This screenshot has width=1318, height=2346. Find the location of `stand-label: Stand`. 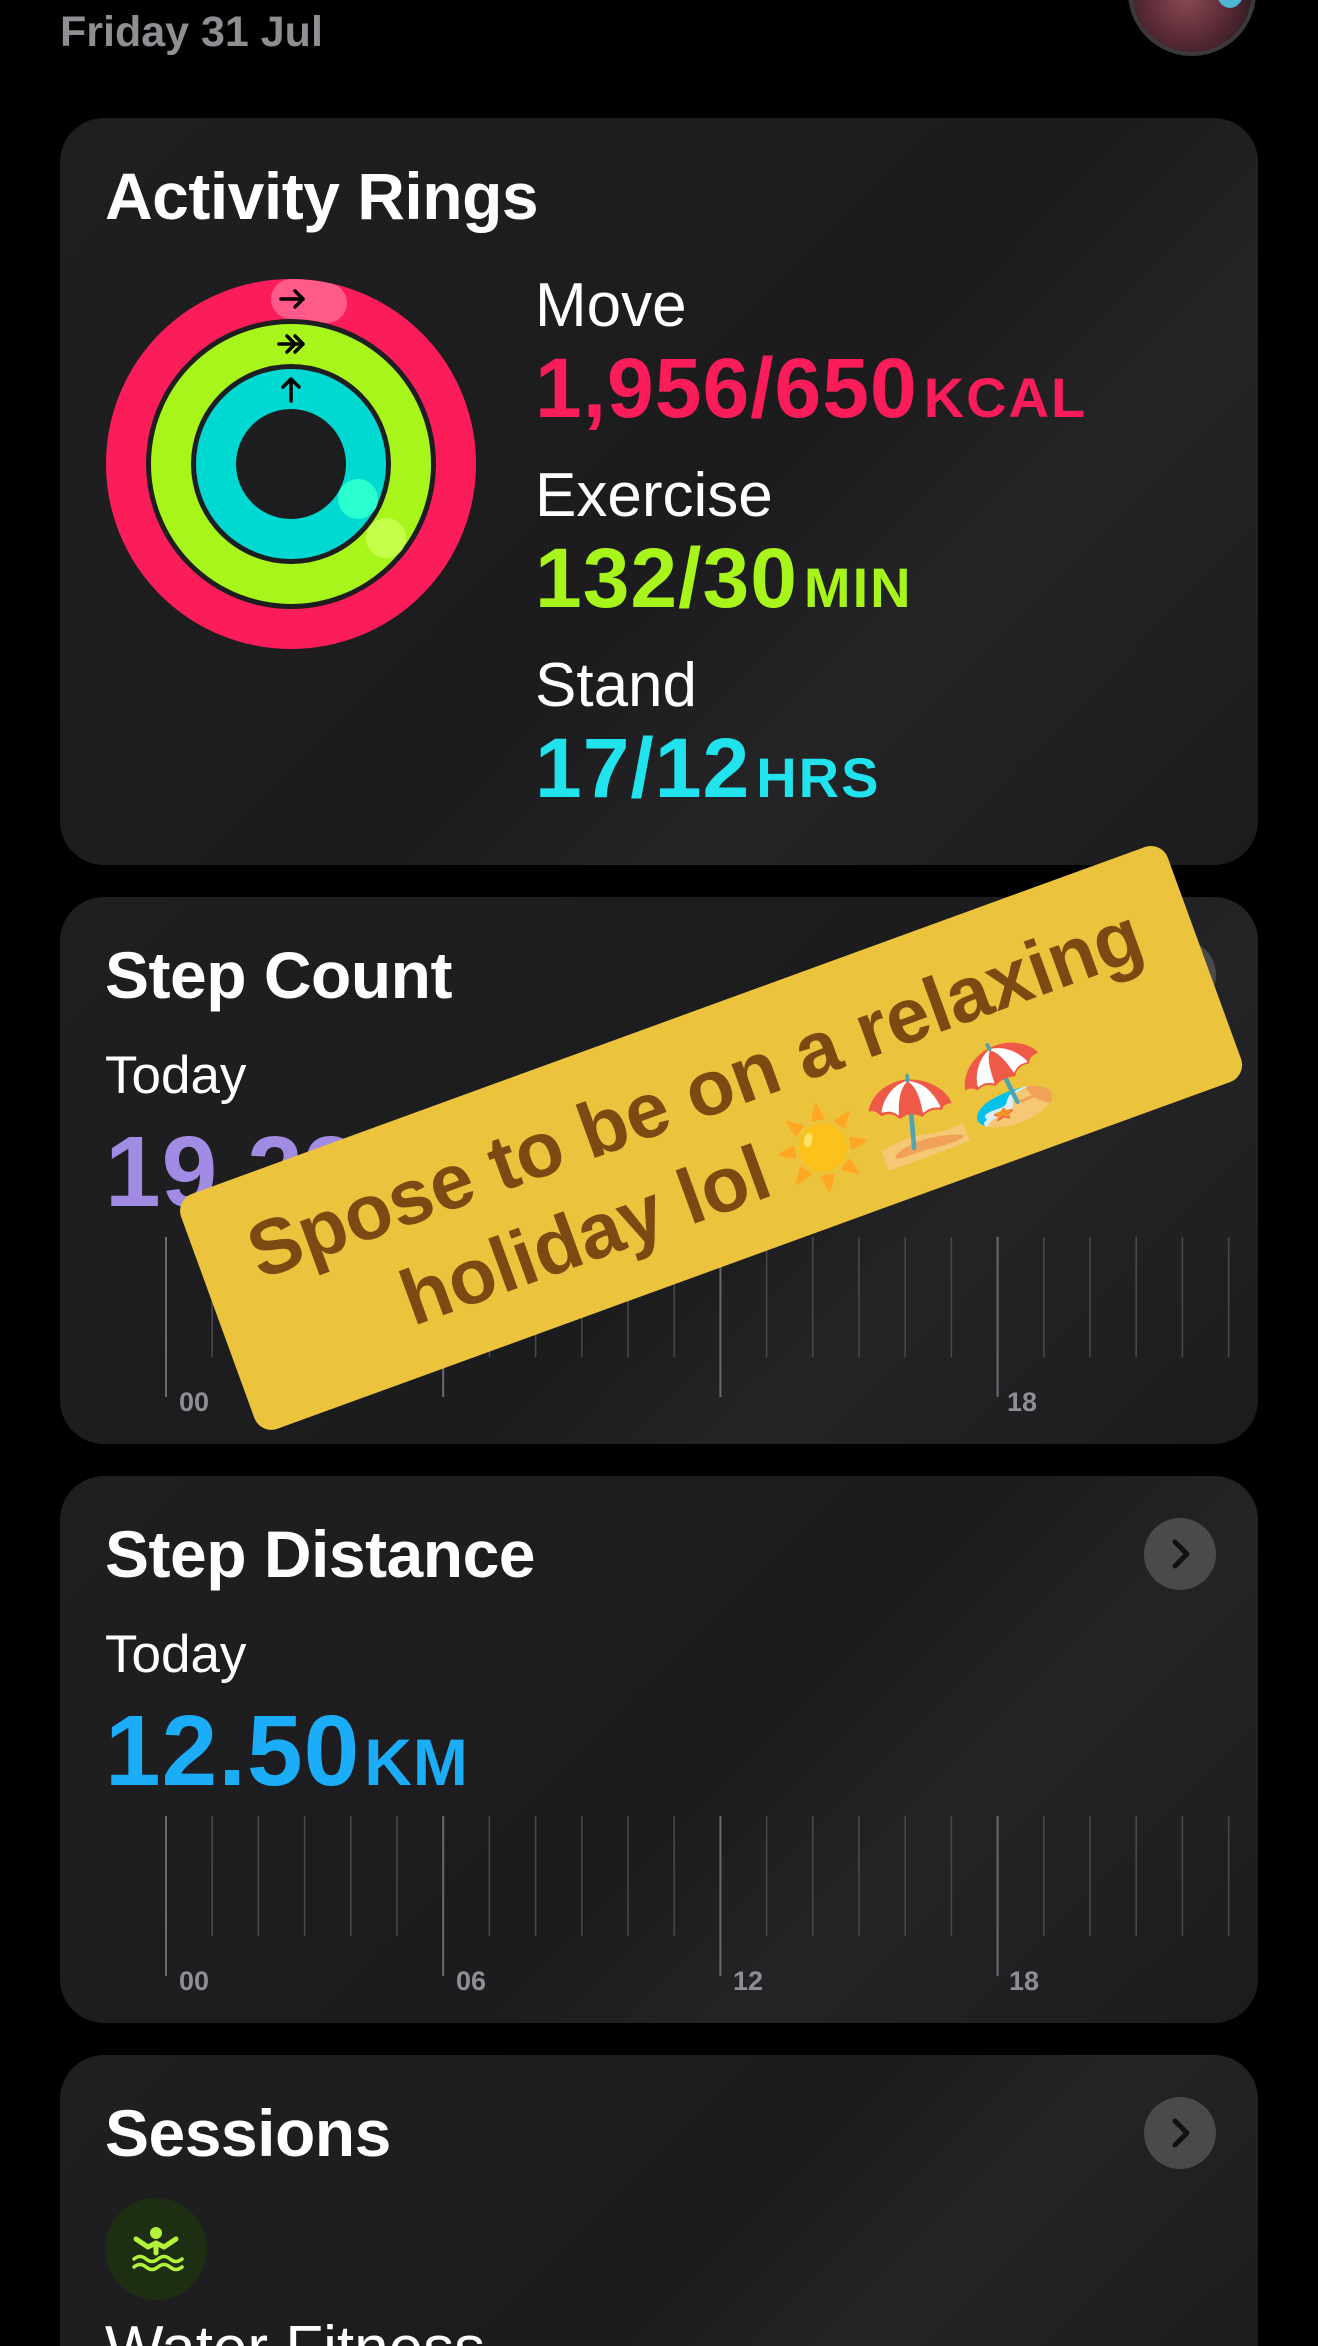

stand-label: Stand is located at coordinates (616, 685).